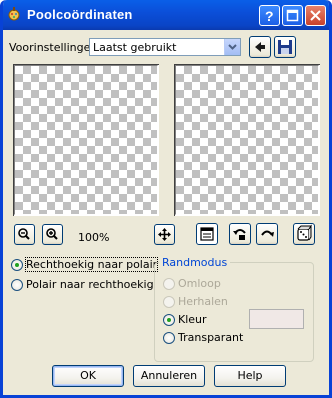 The image size is (332, 398). I want to click on reset-preset-button, so click(260, 47).